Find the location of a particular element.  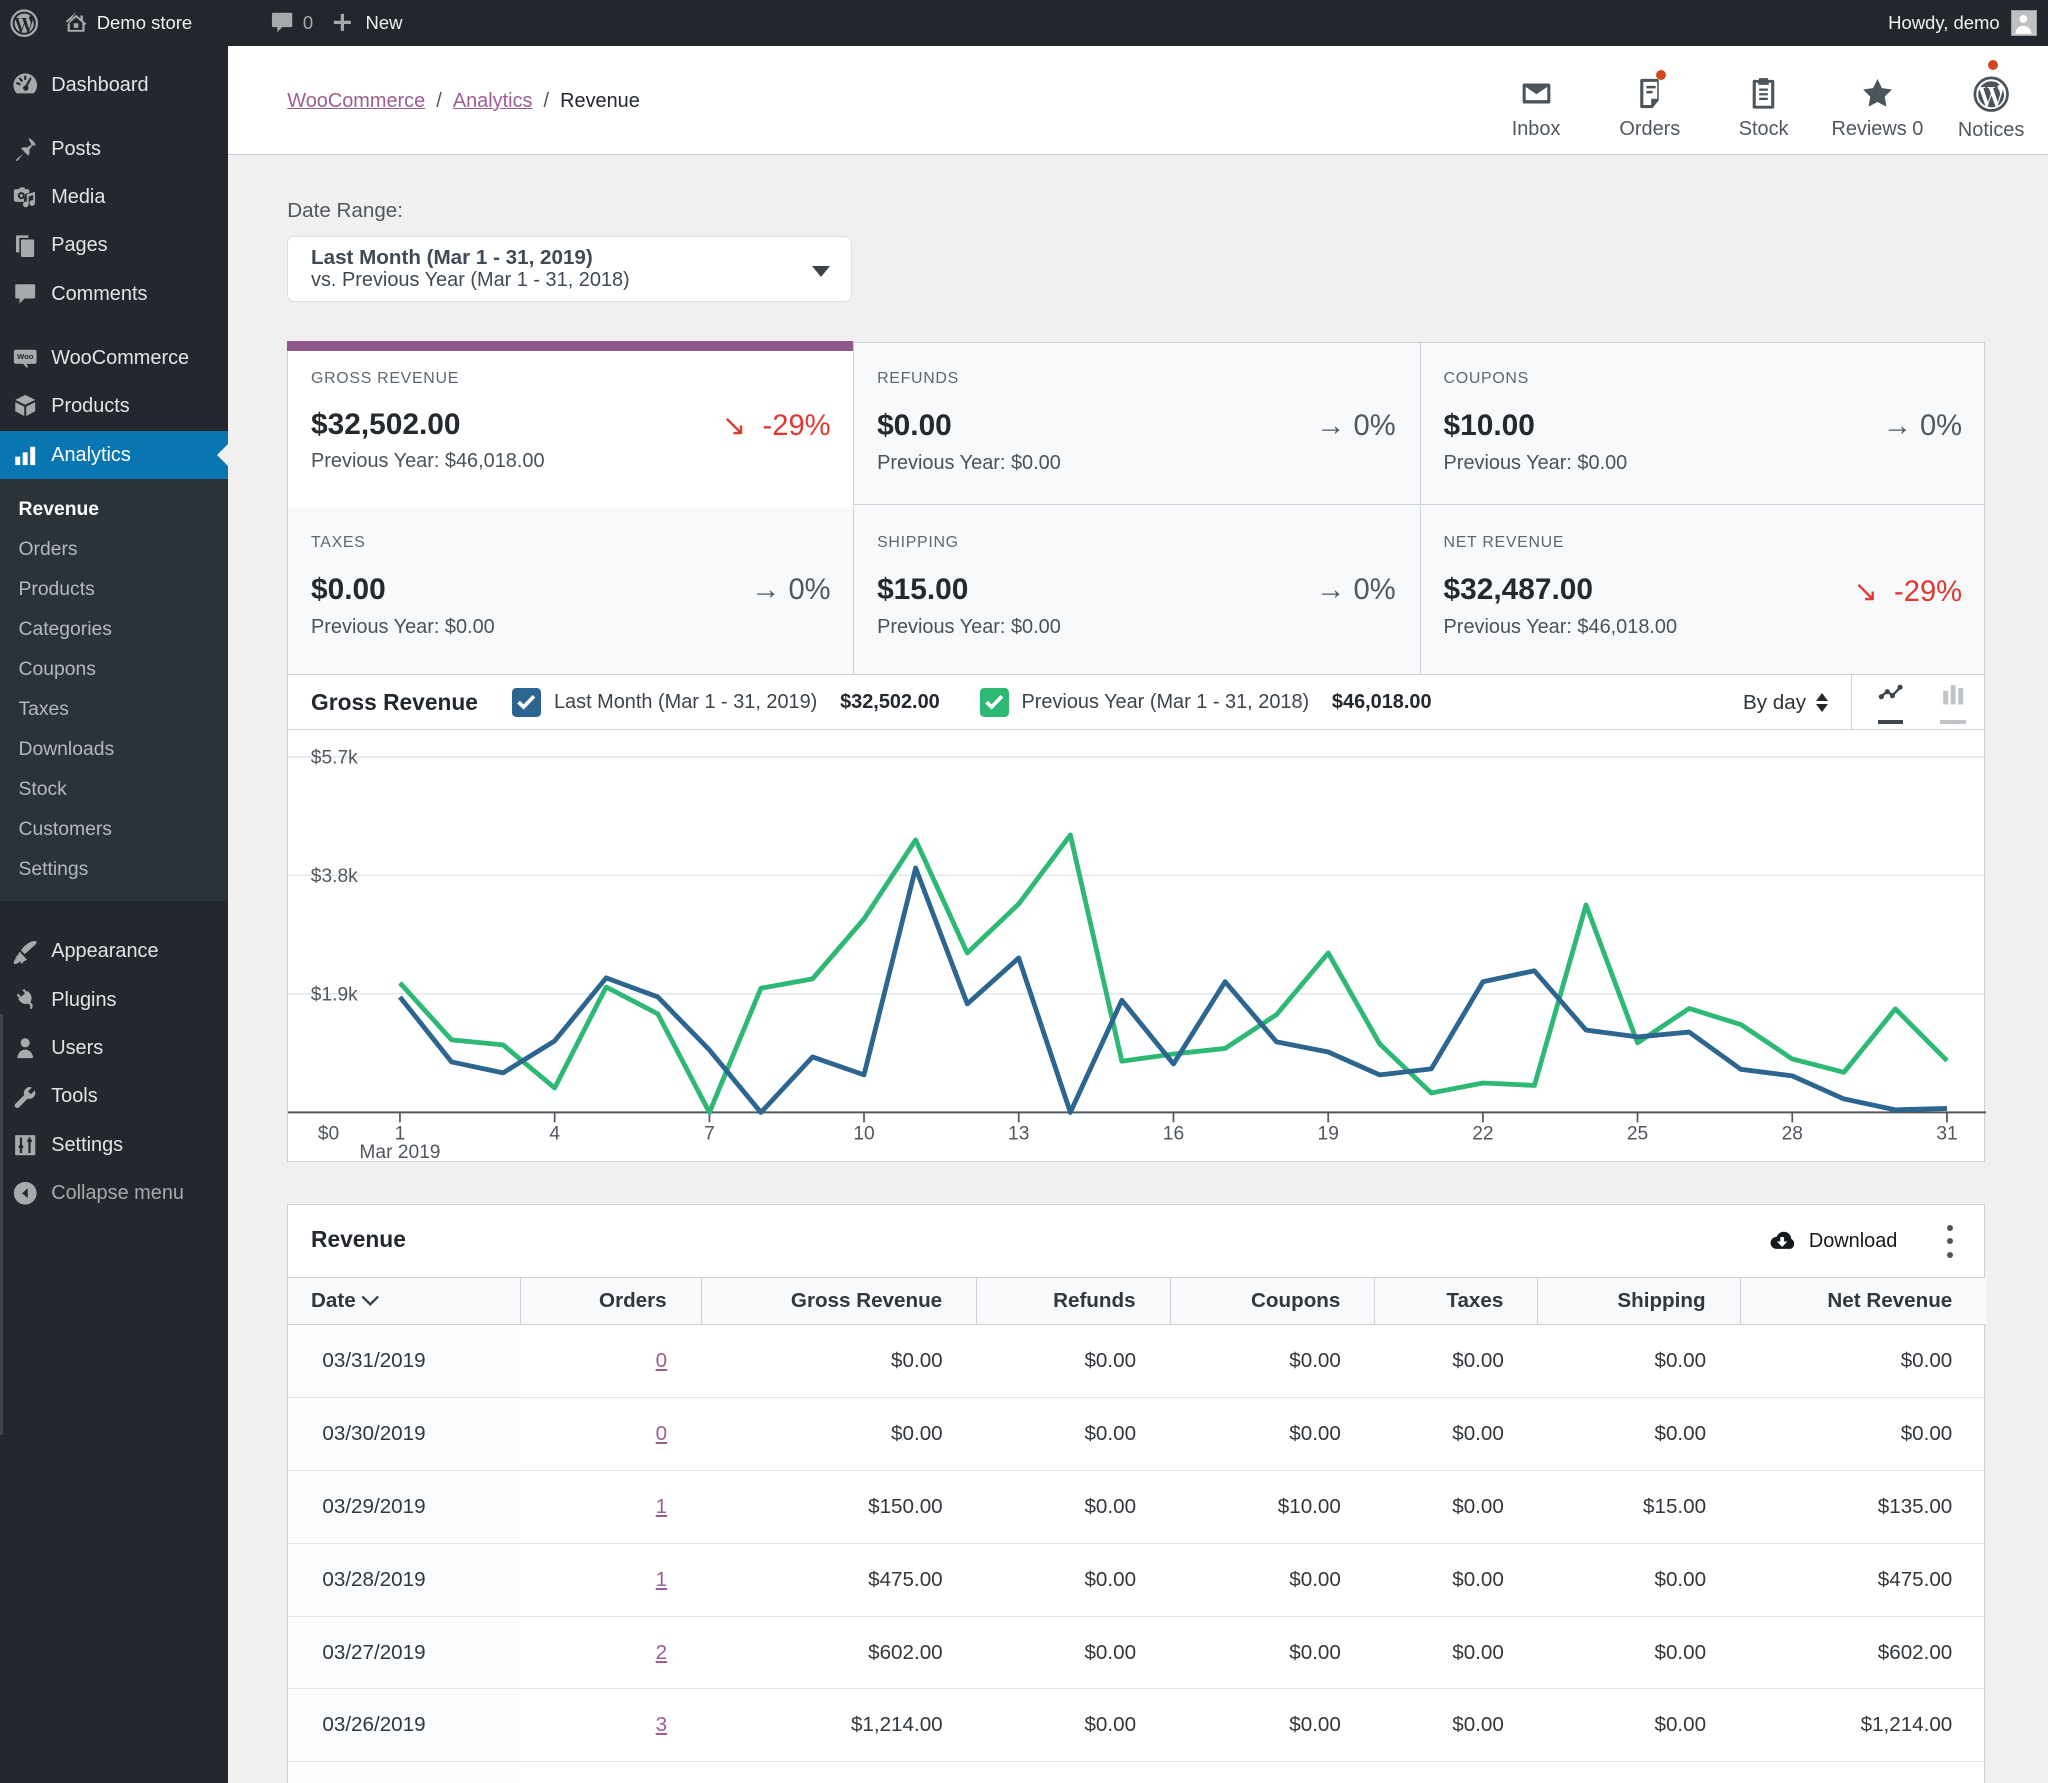

svg-text: Woo is located at coordinates (25, 356).